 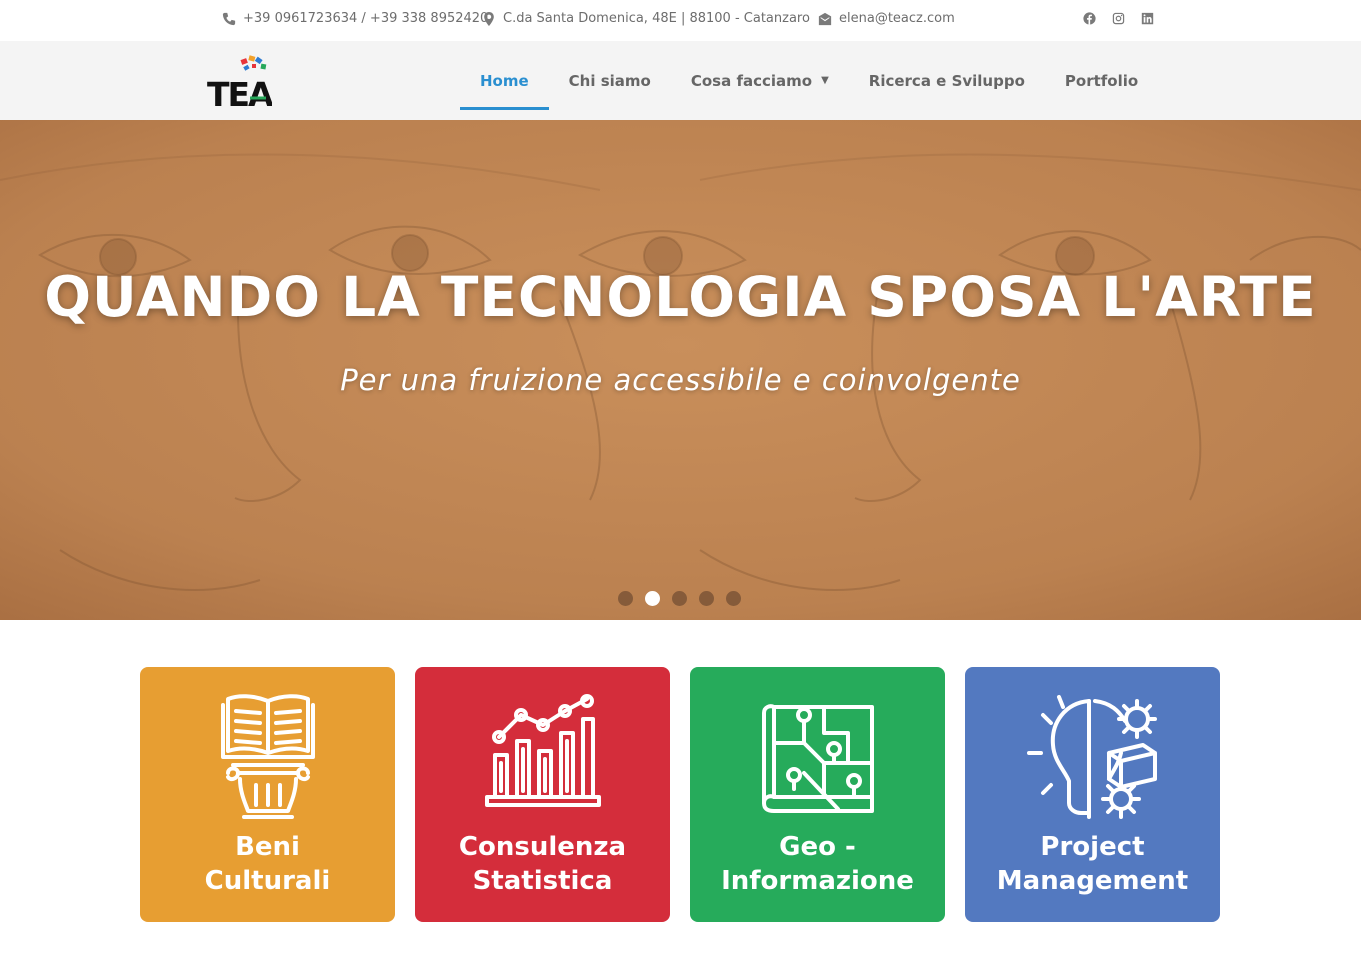 What do you see at coordinates (817, 758) in the screenshot?
I see `map-icon` at bounding box center [817, 758].